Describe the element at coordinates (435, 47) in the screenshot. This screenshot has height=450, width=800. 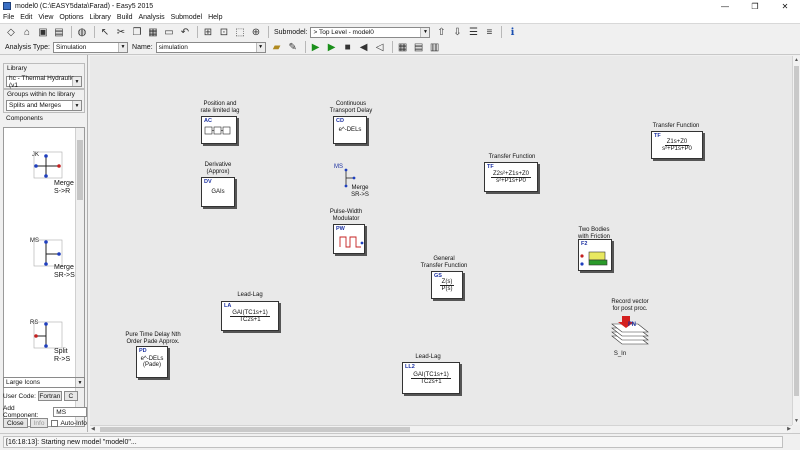
I see `results-icon: ▥` at that location.